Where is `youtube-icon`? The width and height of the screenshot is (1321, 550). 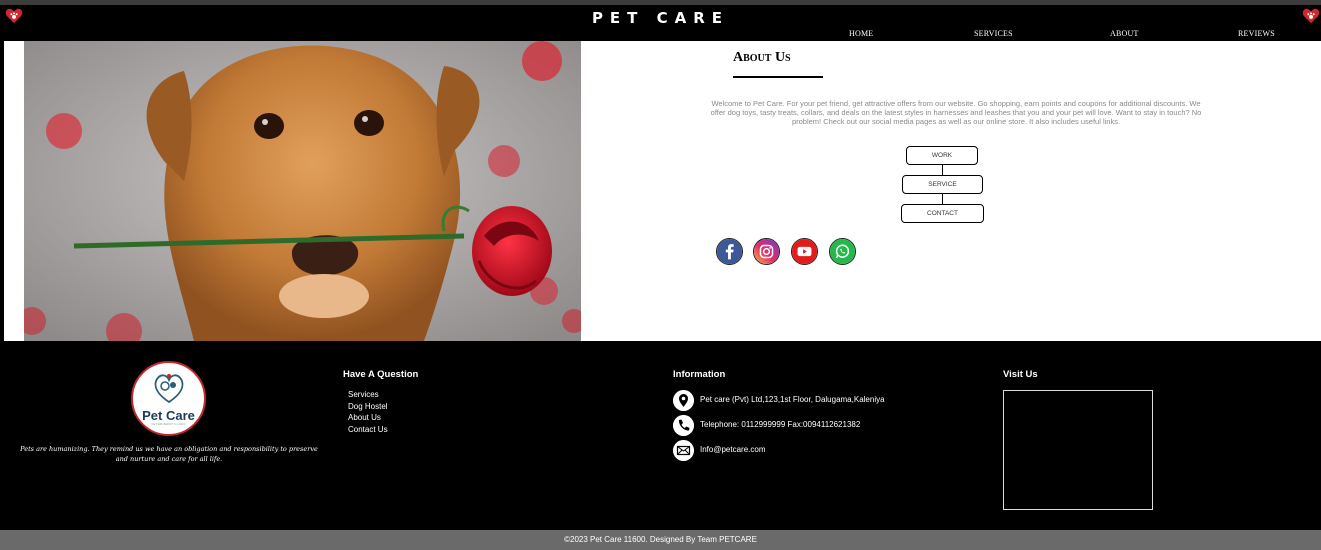
youtube-icon is located at coordinates (804, 251).